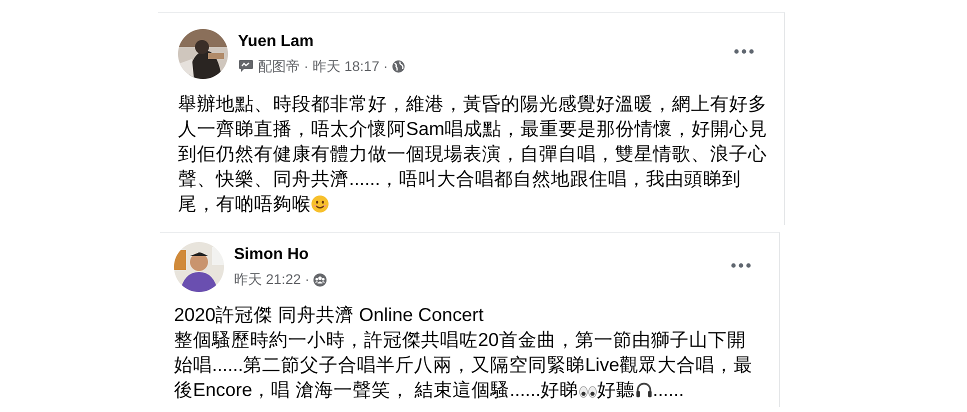  What do you see at coordinates (272, 279) in the screenshot?
I see `post-time: 昨天 21:22 ·` at bounding box center [272, 279].